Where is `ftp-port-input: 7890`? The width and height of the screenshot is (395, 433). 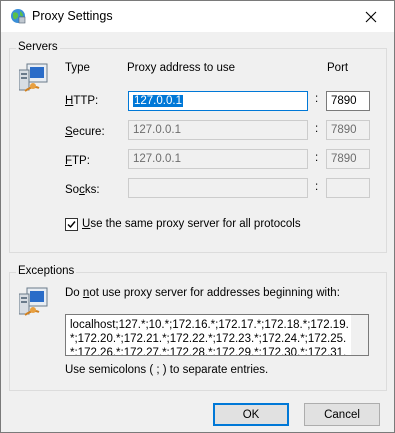 ftp-port-input: 7890 is located at coordinates (348, 159).